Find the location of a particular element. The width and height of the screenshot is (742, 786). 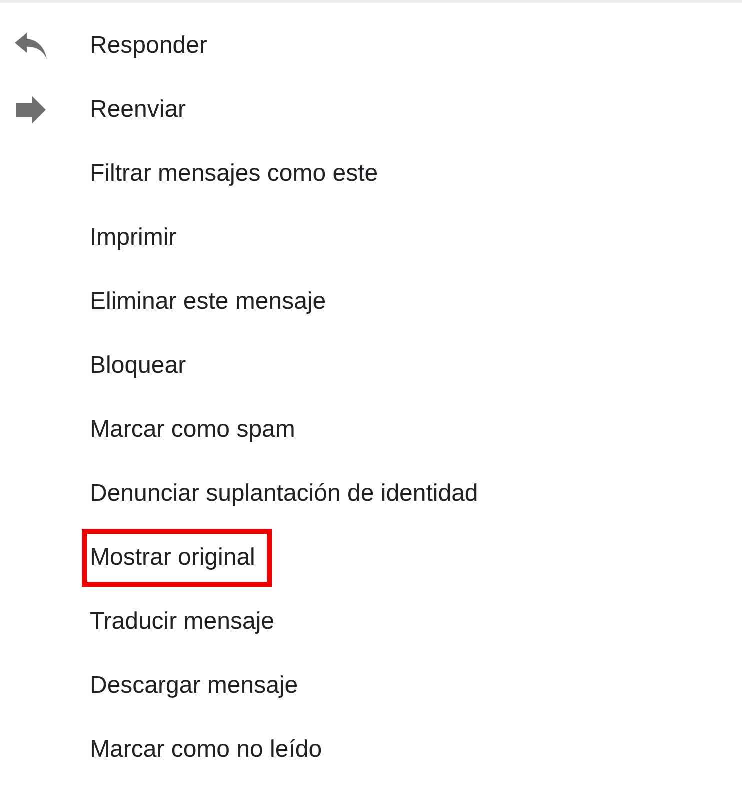

menu-item: Traducir mensaje is located at coordinates (187, 622).